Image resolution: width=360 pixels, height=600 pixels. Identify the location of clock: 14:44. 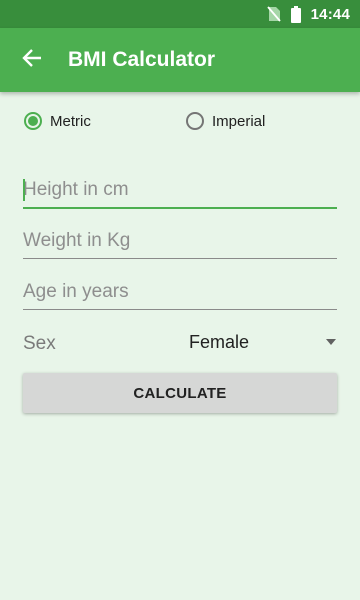
(330, 14).